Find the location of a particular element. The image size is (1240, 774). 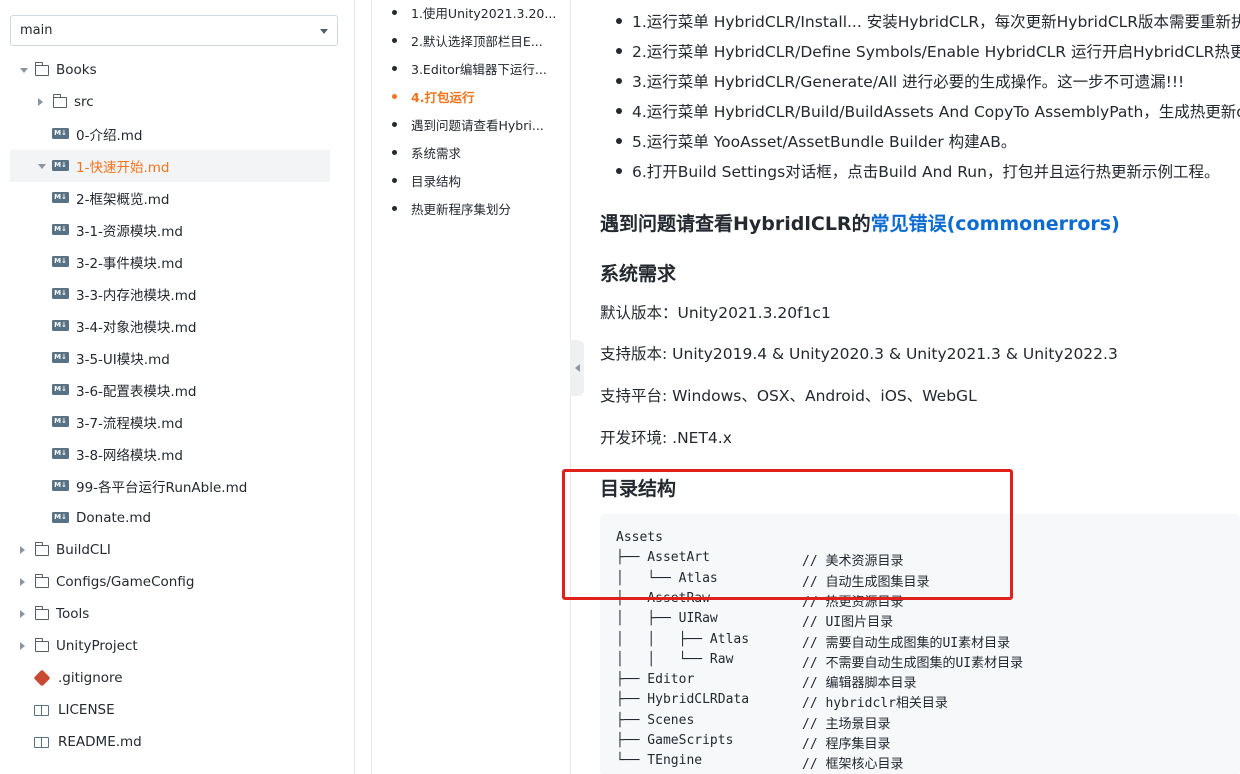

tree-folder: Books is located at coordinates (170, 70).